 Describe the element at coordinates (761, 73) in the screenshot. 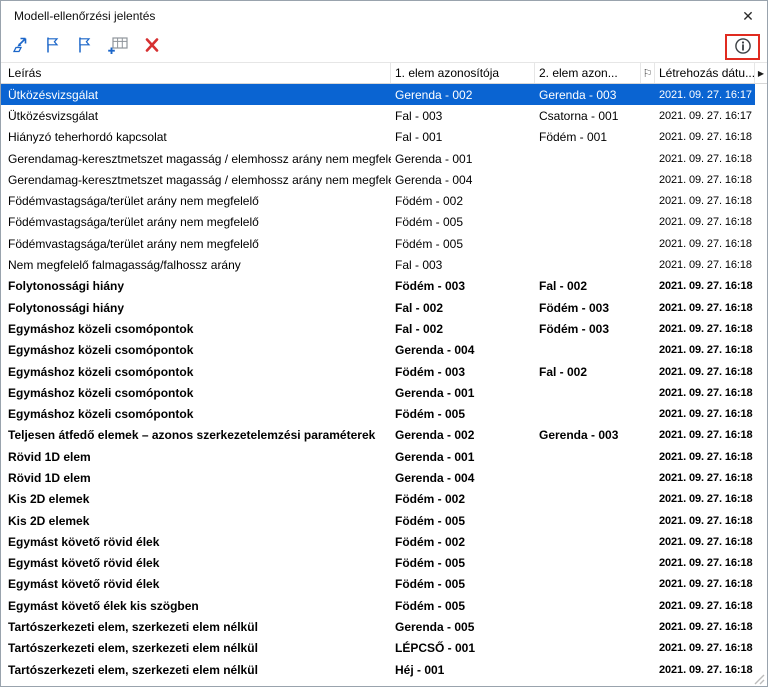

I see `scroll-right-button: ▶` at that location.